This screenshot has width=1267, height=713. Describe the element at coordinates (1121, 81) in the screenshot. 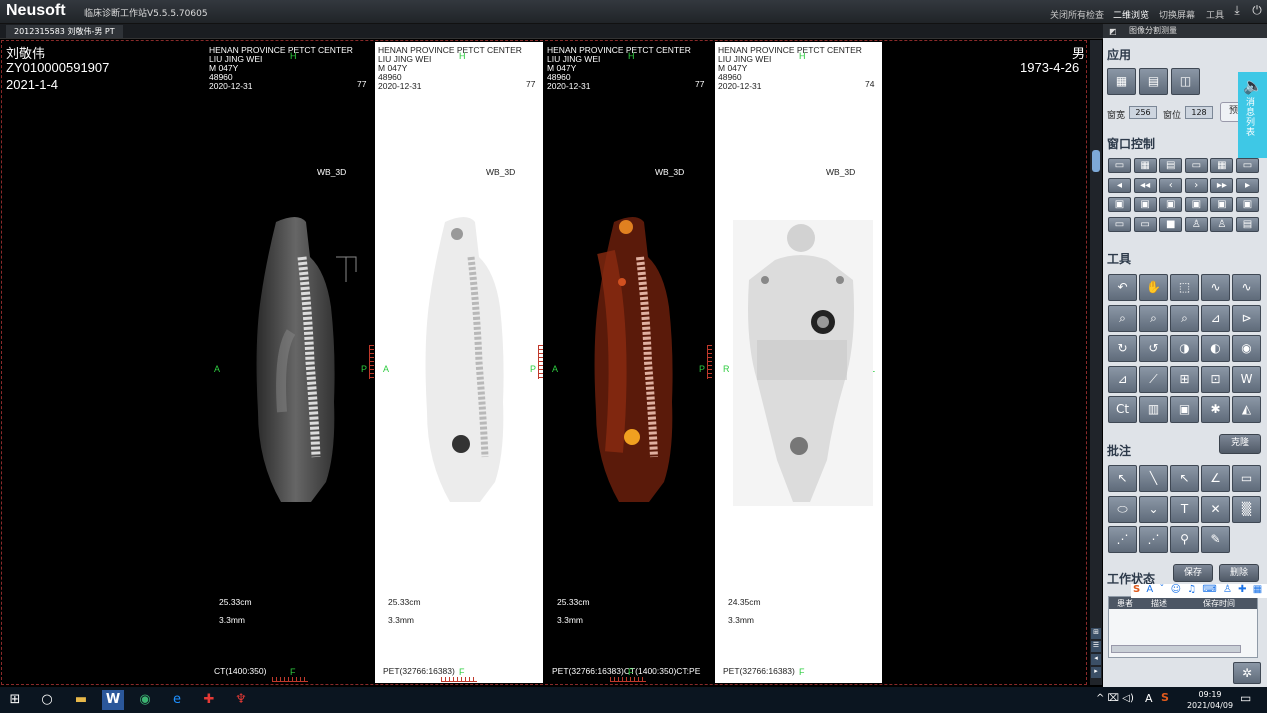

I see `app-tool-1-icon: ▦` at that location.